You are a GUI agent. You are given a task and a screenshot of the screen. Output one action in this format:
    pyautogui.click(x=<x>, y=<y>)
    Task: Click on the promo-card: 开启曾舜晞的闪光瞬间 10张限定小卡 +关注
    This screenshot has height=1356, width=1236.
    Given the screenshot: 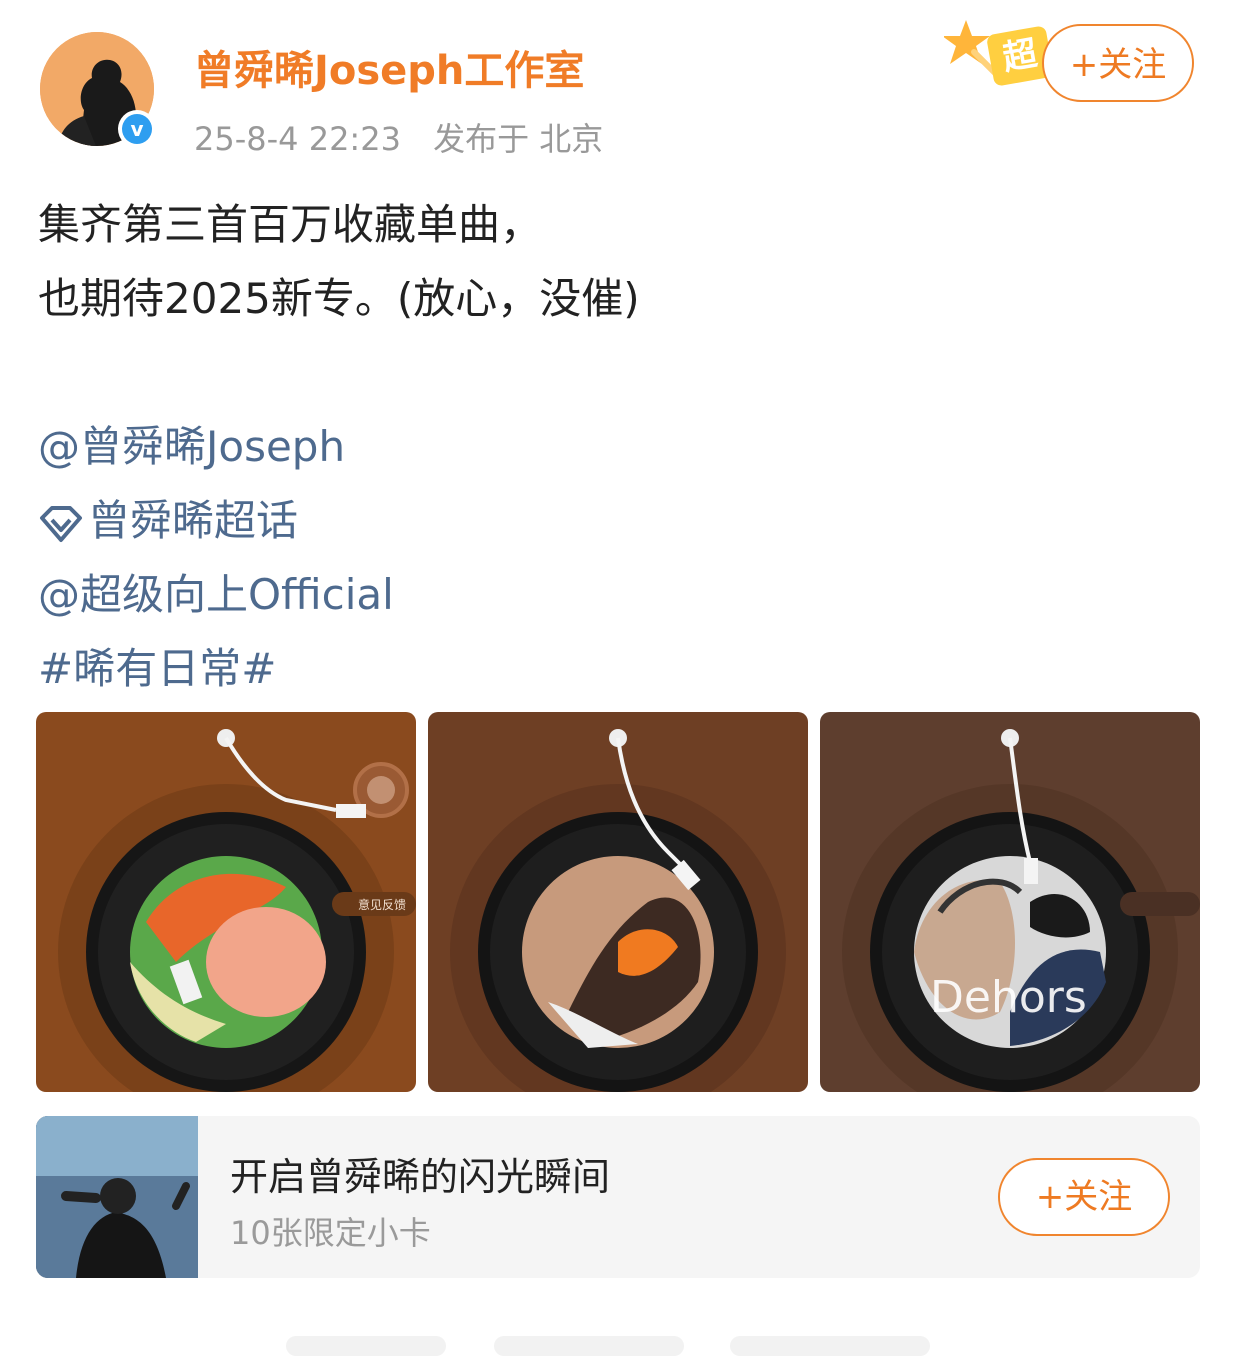 What is the action you would take?
    pyautogui.click(x=618, y=1197)
    